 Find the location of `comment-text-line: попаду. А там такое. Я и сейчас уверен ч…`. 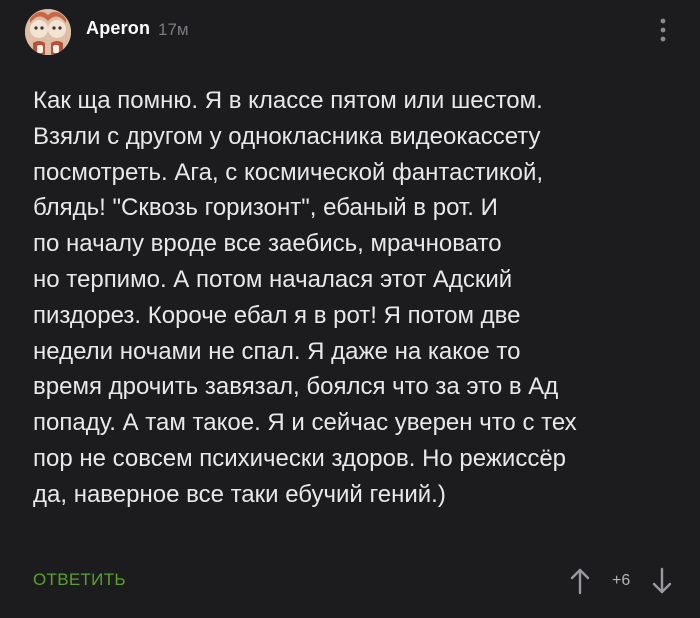

comment-text-line: попаду. А там такое. Я и сейчас уверен ч… is located at coordinates (305, 423).